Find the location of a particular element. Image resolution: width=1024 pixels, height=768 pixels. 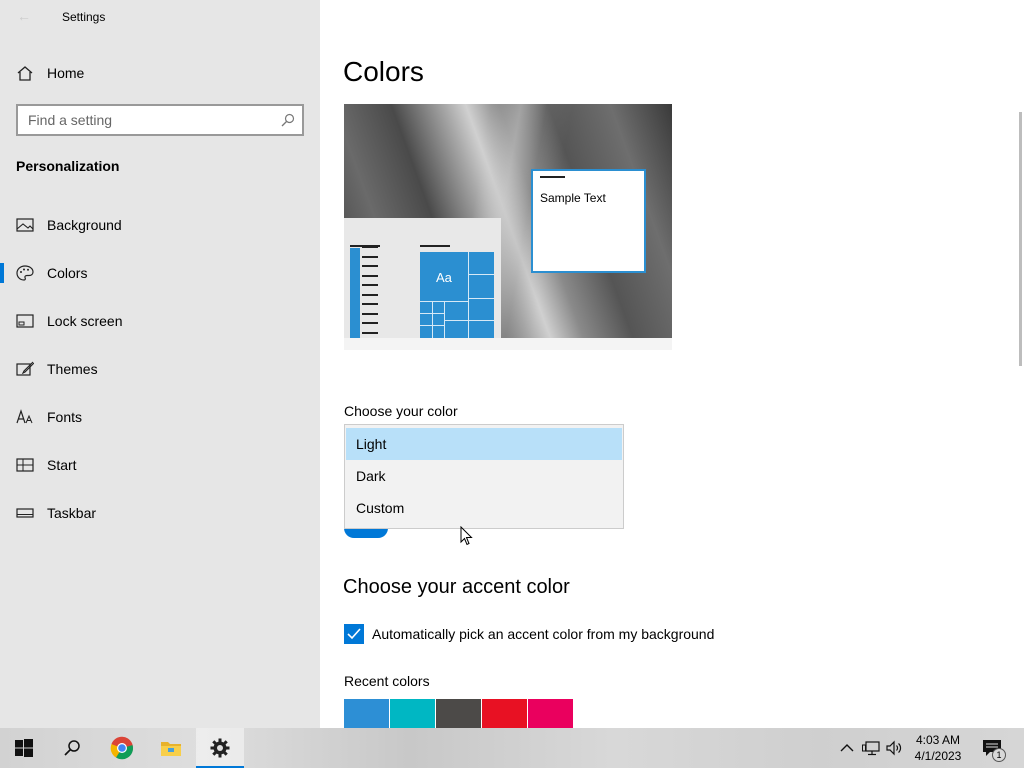

volume-icon is located at coordinates (894, 748).